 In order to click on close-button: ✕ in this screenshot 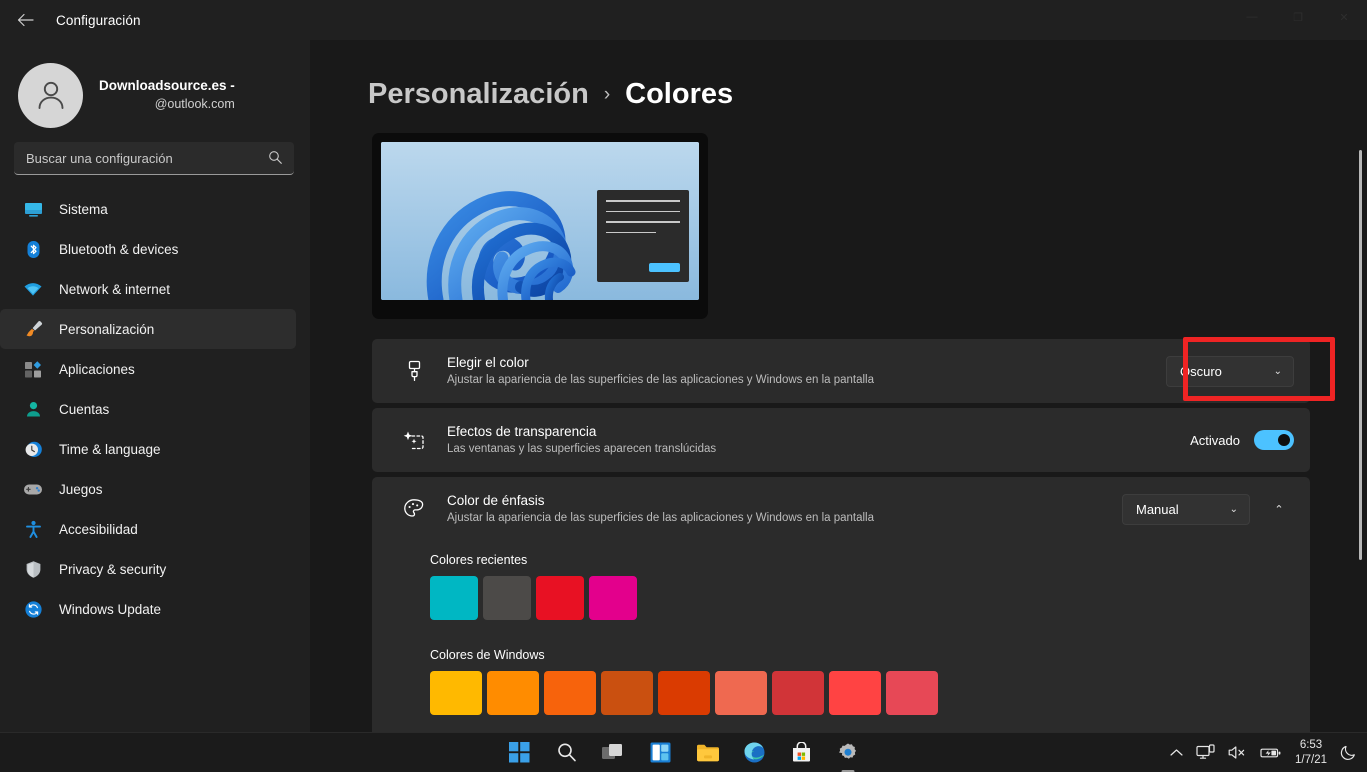, I will do `click(1344, 17)`.